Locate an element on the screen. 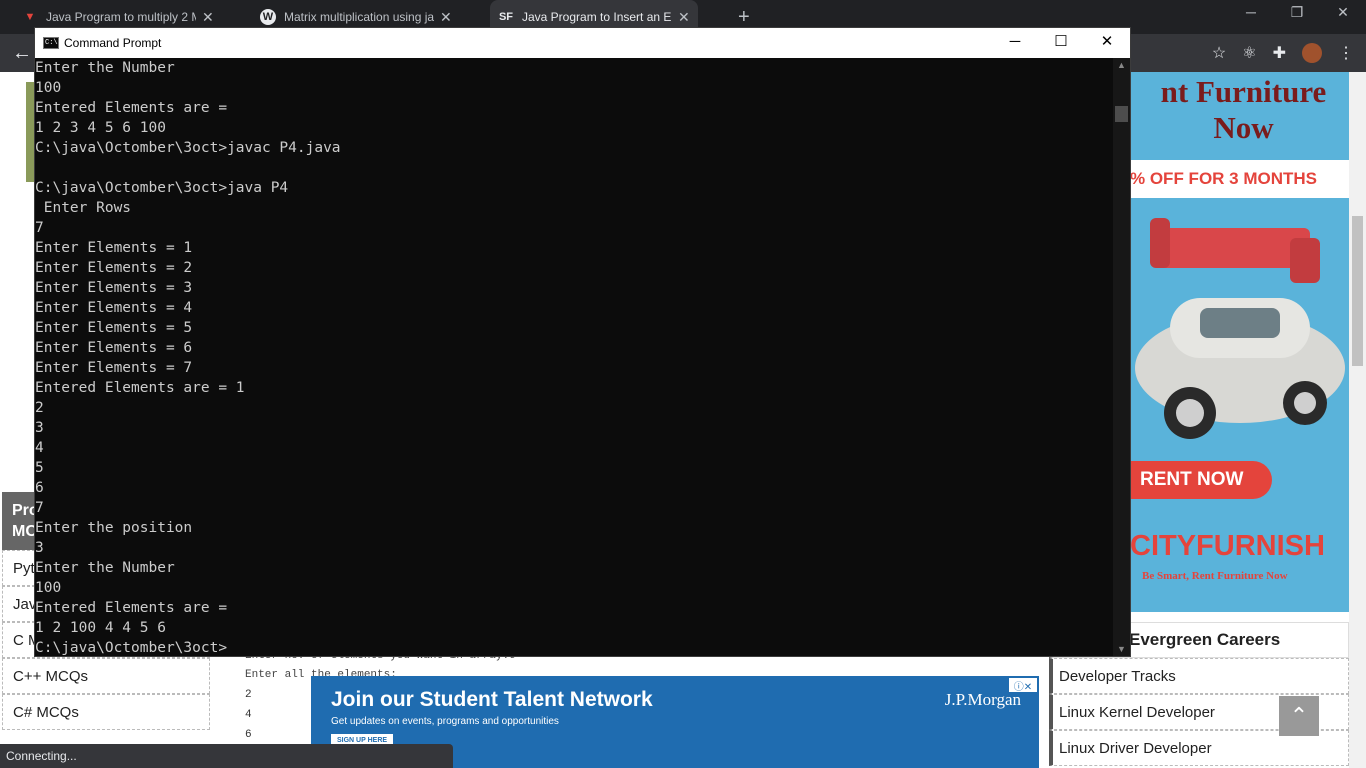 The image size is (1366, 768). console-line: 4 is located at coordinates (39, 448).